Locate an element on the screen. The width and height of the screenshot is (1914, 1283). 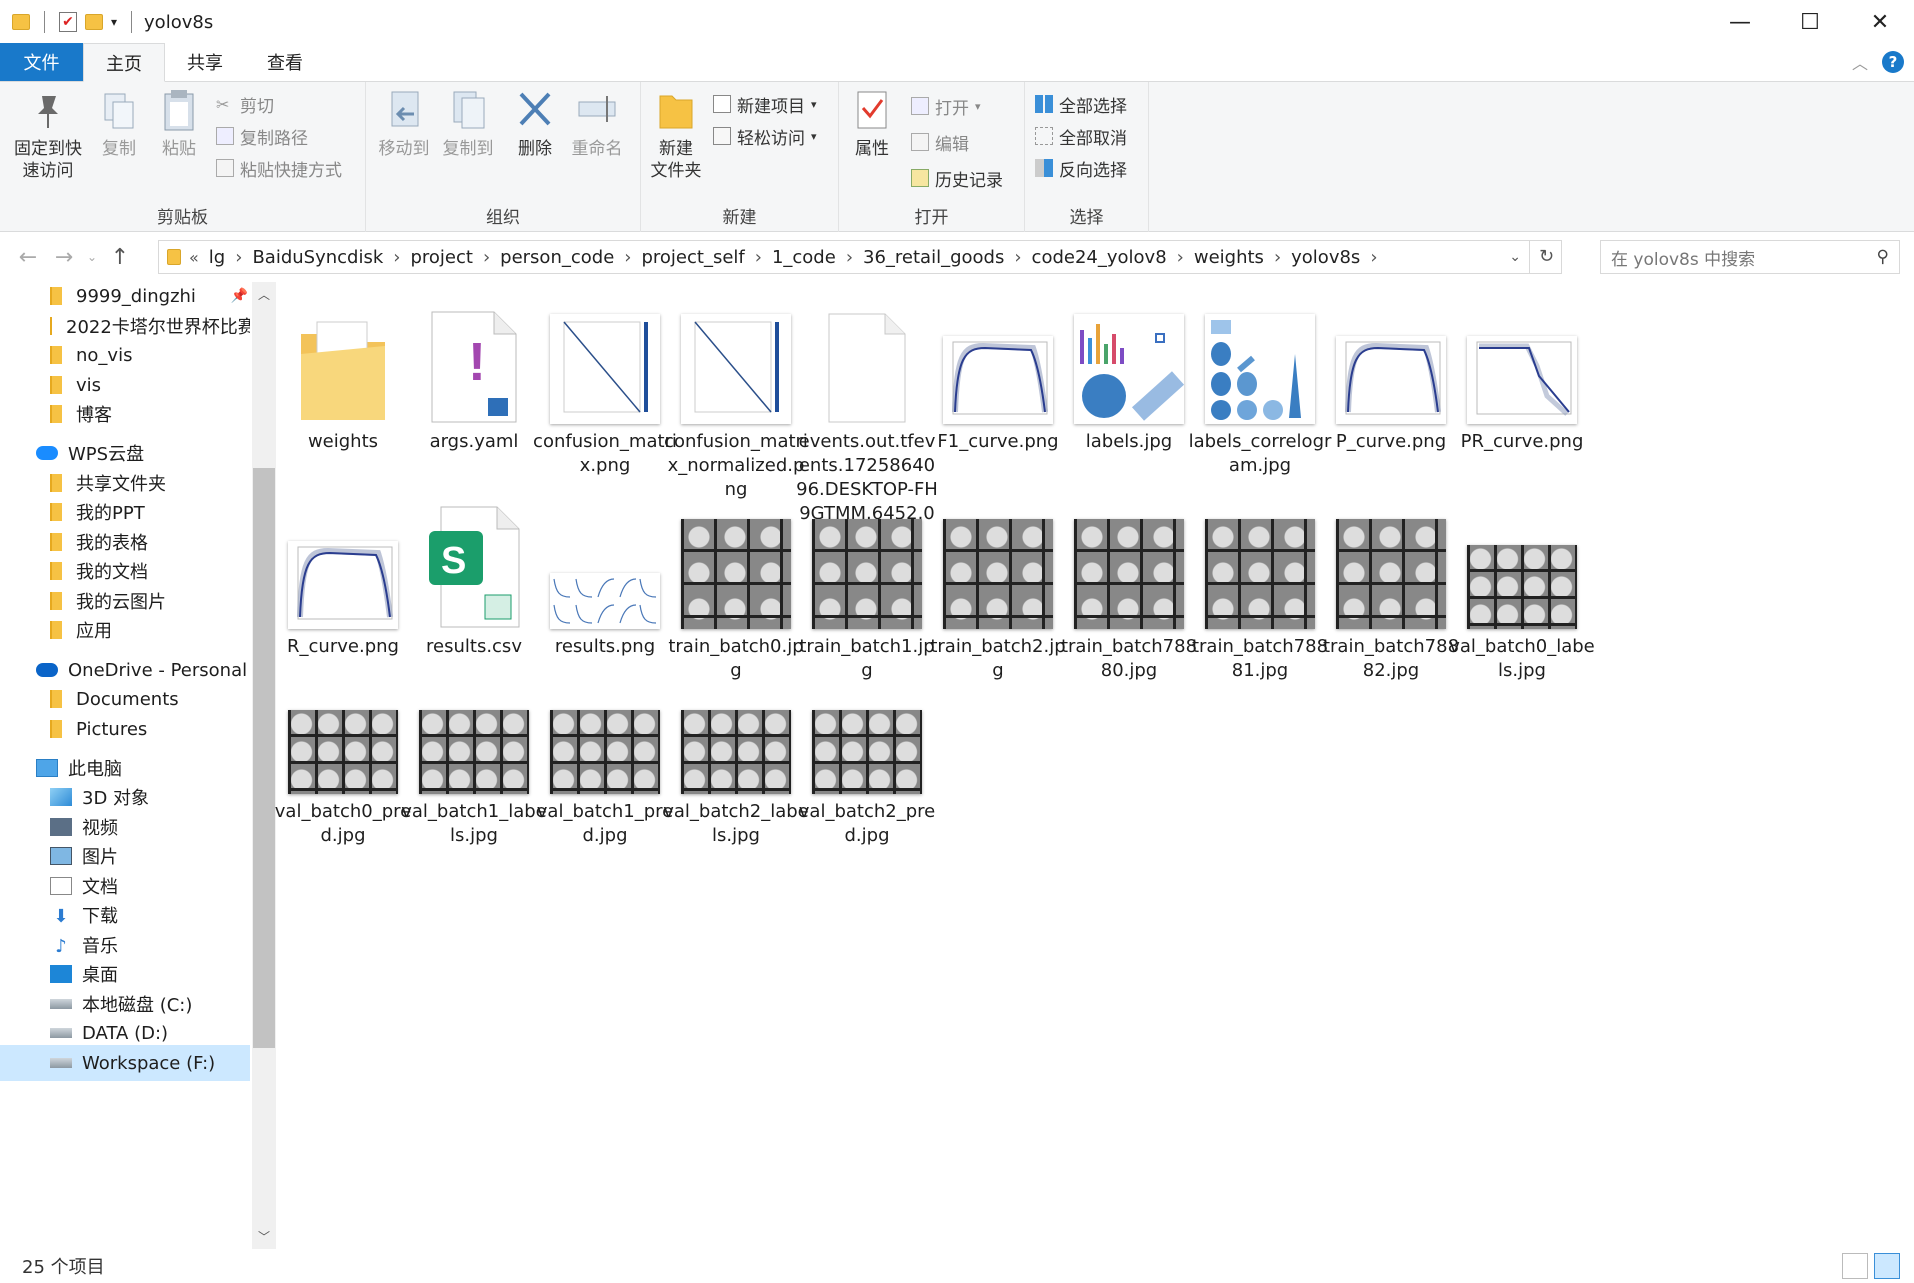
tab-home: 主页 is located at coordinates (124, 62).